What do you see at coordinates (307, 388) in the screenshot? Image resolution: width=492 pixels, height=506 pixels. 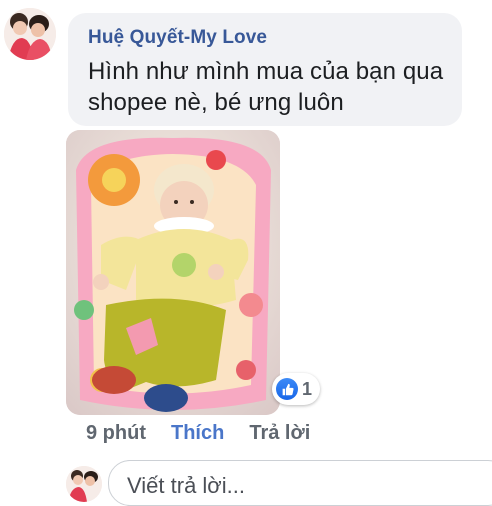 I see `reaction-count: 1` at bounding box center [307, 388].